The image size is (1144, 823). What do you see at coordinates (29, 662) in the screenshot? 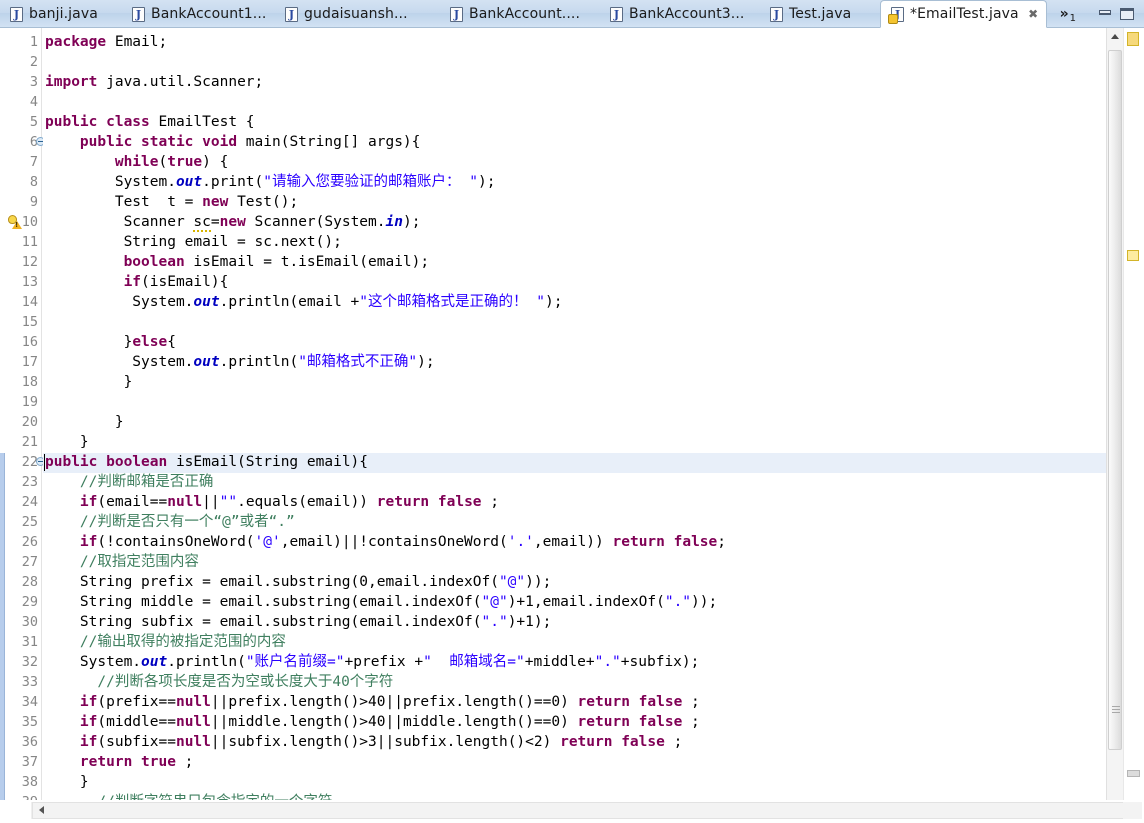
I see `line-number: 32` at bounding box center [29, 662].